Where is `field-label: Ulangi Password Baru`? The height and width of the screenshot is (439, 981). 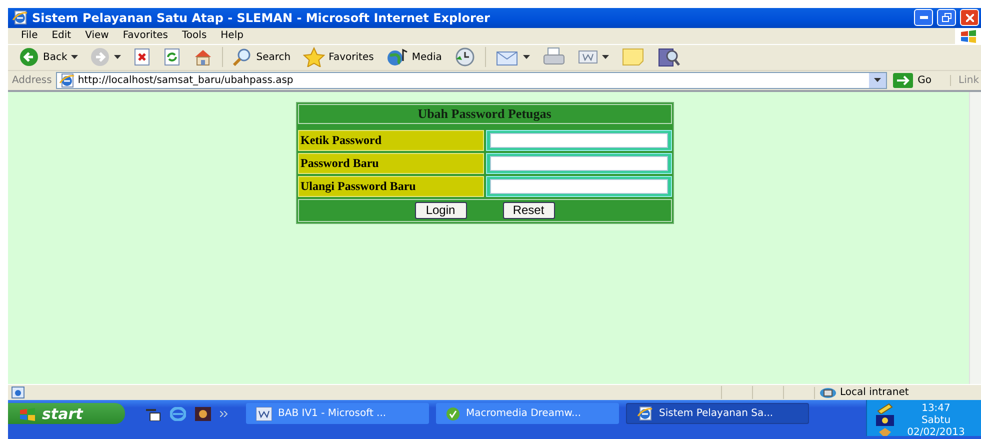 field-label: Ulangi Password Baru is located at coordinates (391, 186).